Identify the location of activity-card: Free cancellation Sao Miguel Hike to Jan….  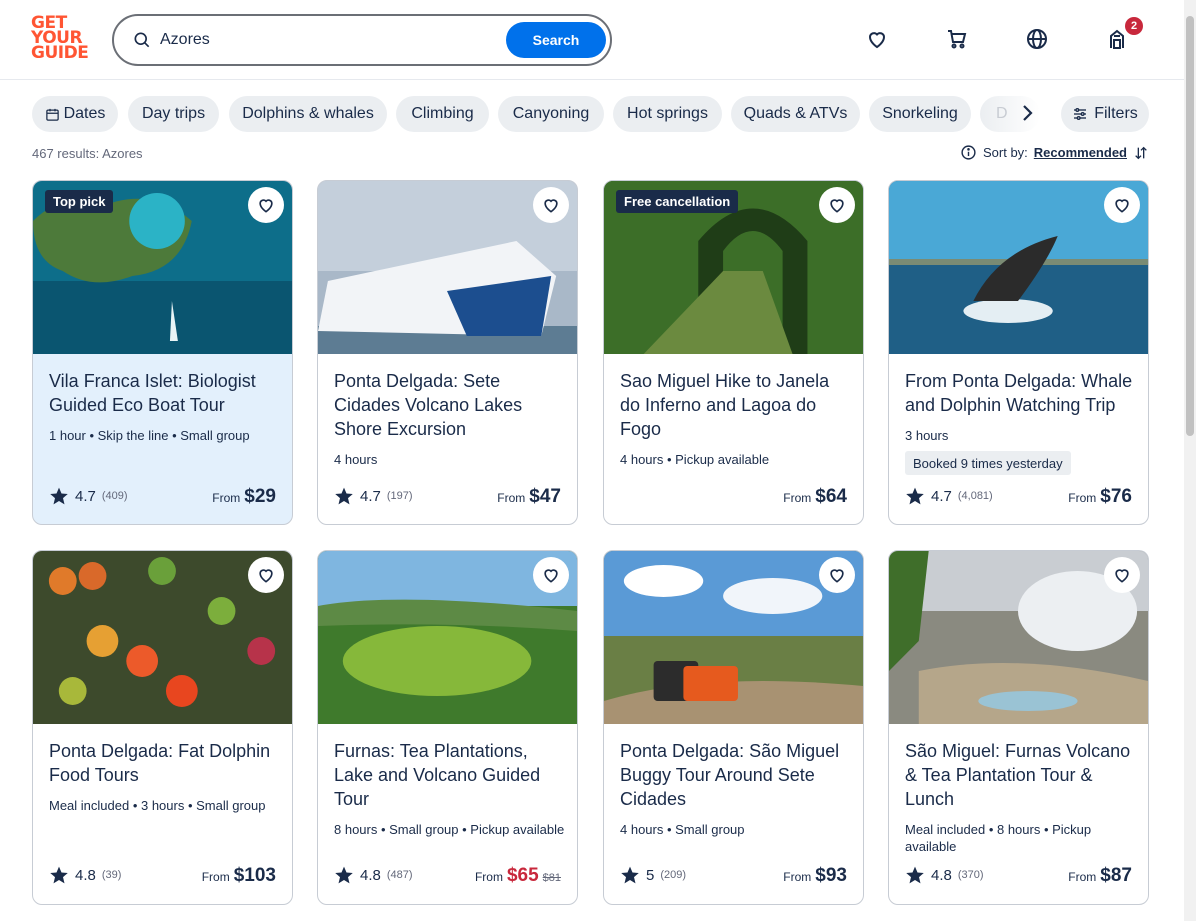
(733, 352).